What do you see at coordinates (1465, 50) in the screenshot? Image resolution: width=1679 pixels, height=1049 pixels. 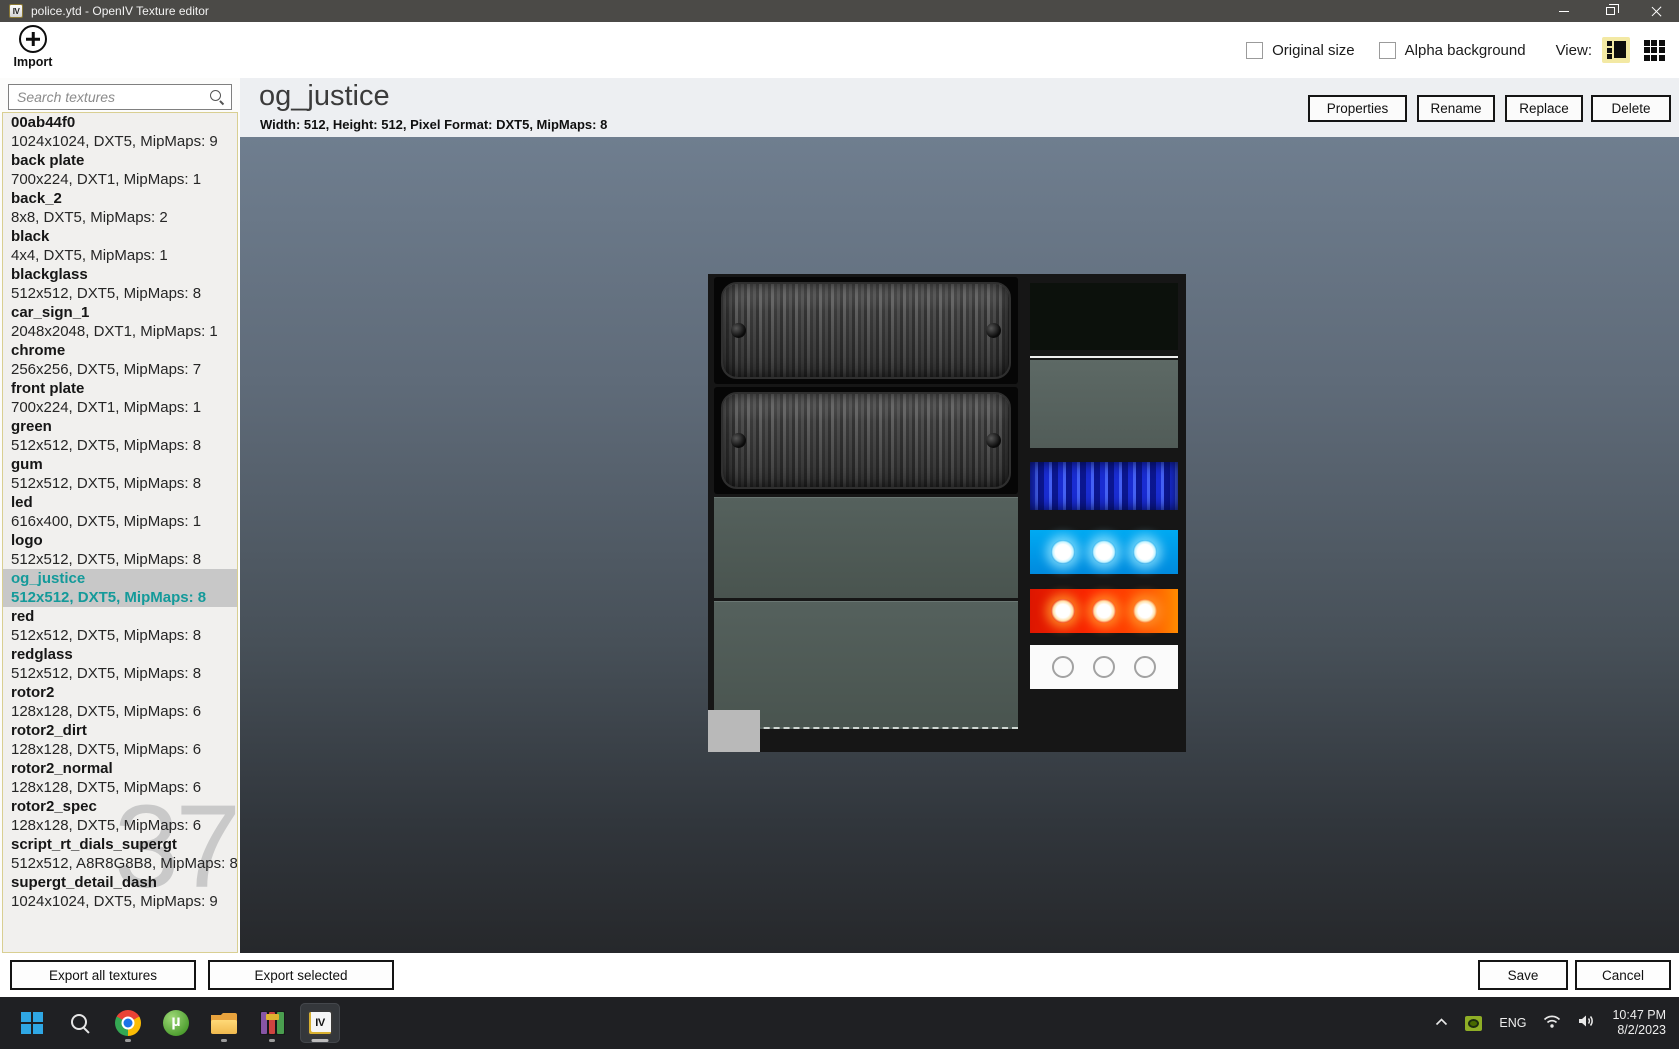 I see `alpha-background-label: Alpha background` at bounding box center [1465, 50].